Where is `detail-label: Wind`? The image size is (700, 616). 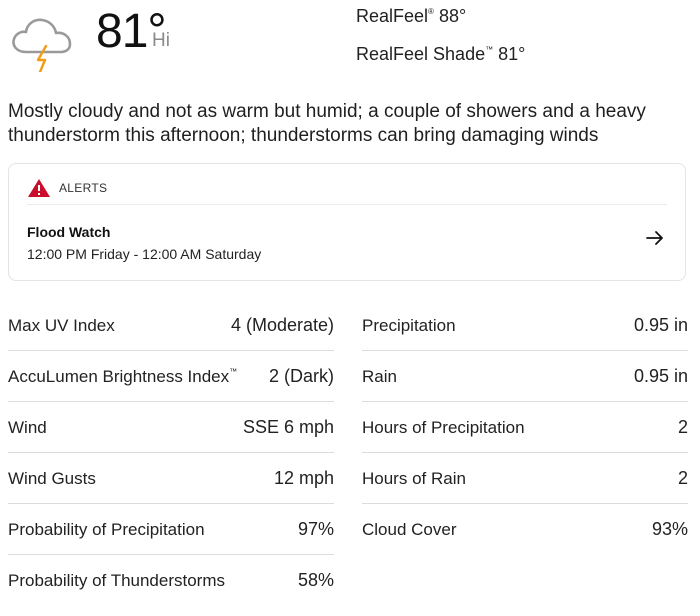
detail-label: Wind is located at coordinates (27, 427).